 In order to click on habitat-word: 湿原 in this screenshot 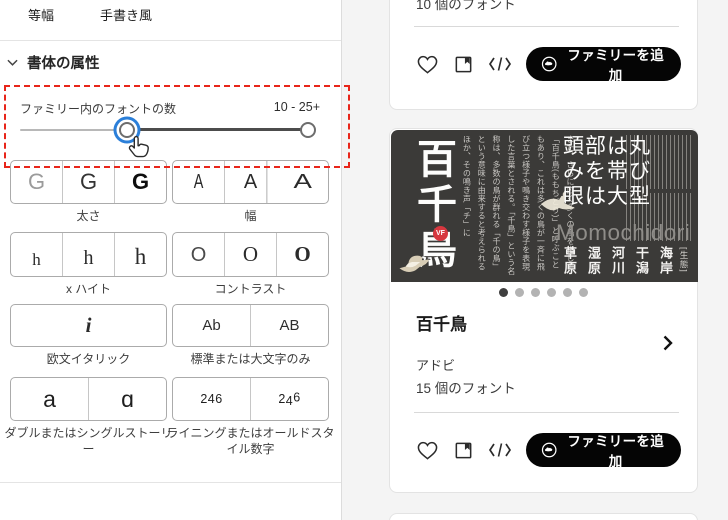, I will do `click(593, 261)`.